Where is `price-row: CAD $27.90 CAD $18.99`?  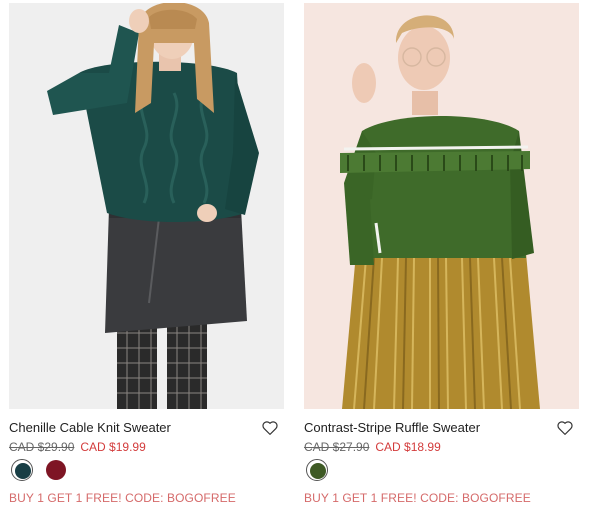 price-row: CAD $27.90 CAD $18.99 is located at coordinates (372, 447).